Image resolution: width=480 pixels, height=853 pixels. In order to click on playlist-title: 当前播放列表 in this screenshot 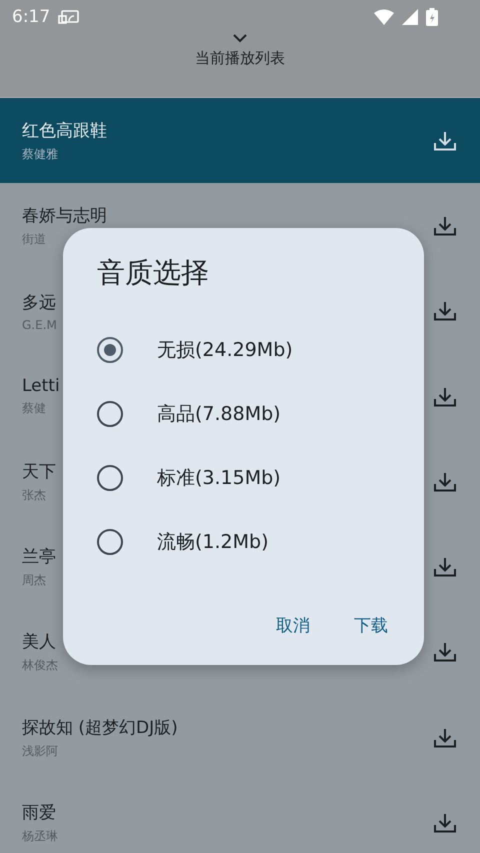, I will do `click(240, 58)`.